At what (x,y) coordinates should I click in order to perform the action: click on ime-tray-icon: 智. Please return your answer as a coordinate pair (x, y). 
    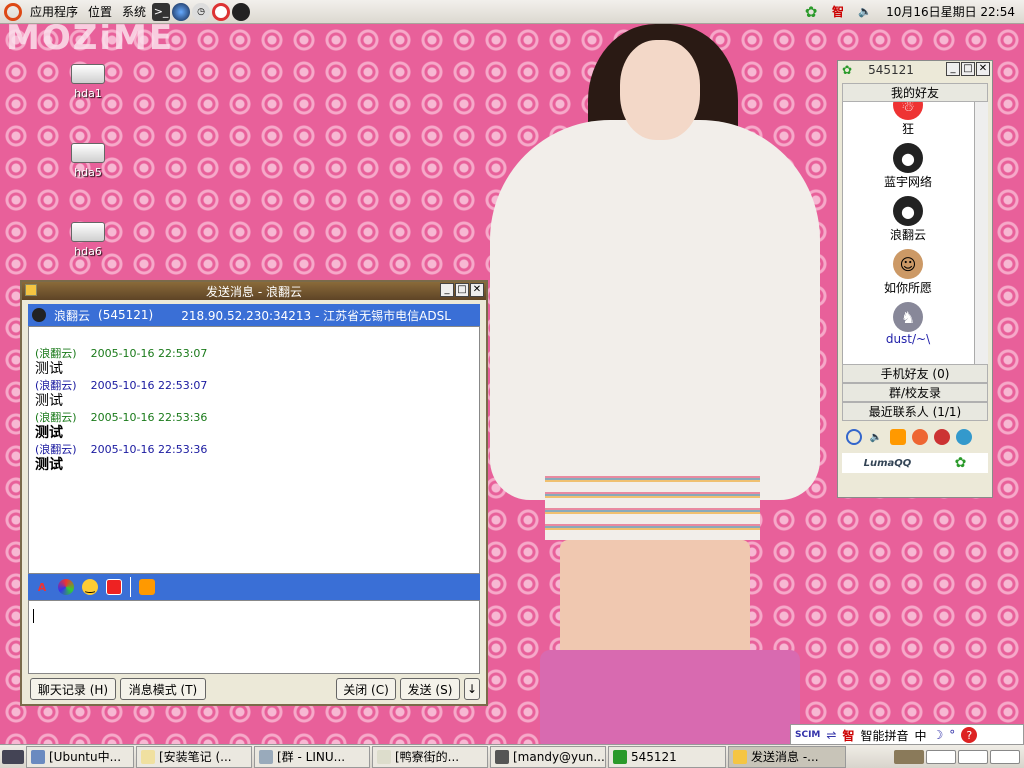
    Looking at the image, I should click on (838, 11).